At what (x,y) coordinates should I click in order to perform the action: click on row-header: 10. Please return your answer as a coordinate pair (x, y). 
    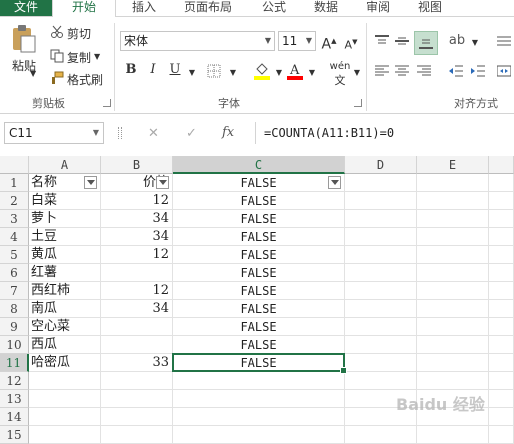
    Looking at the image, I should click on (14, 345).